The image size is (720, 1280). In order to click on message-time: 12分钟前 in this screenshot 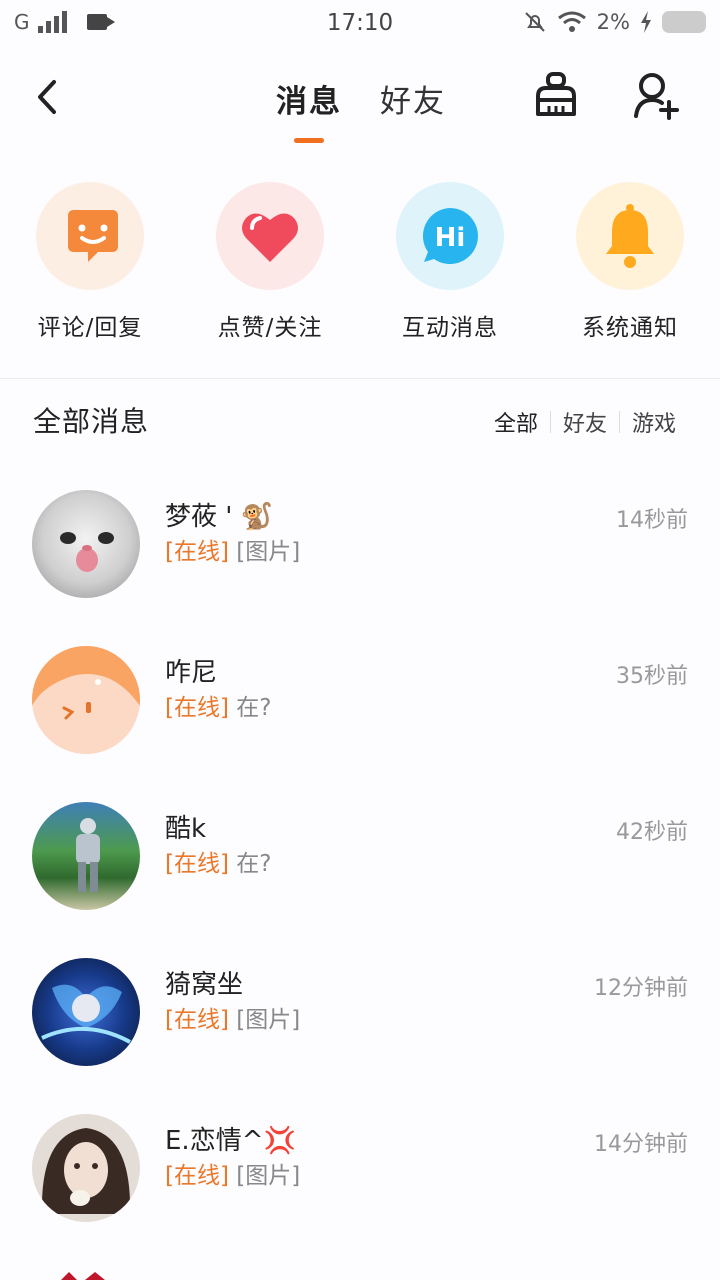, I will do `click(641, 988)`.